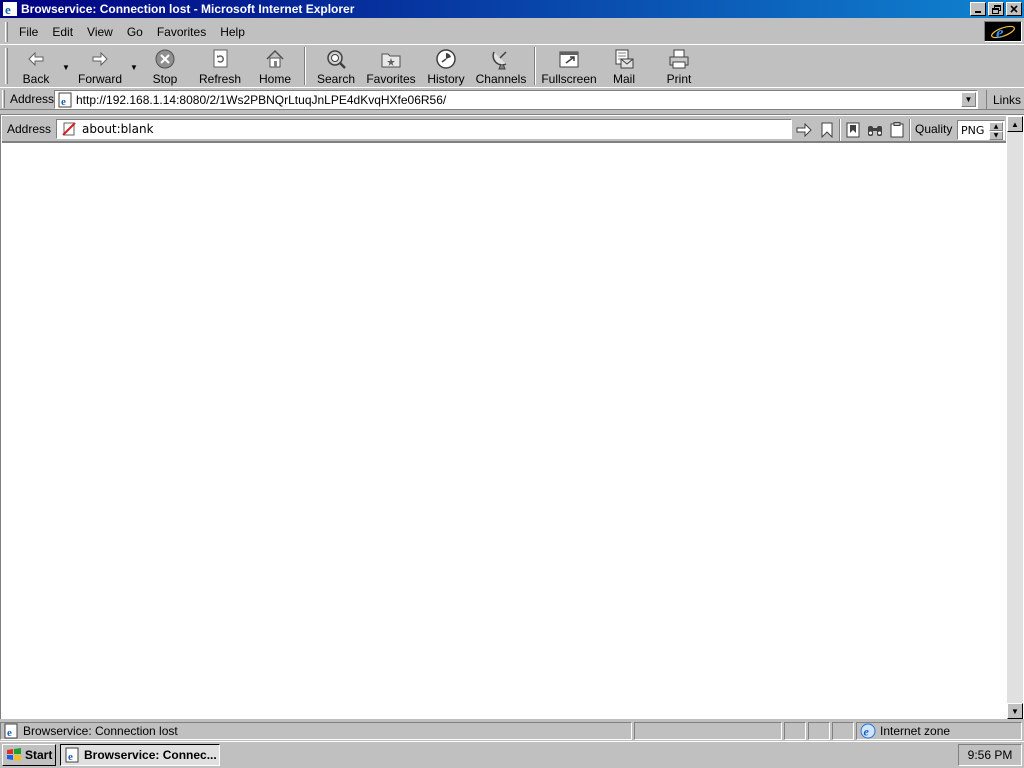  What do you see at coordinates (3, 98) in the screenshot?
I see `addressbar-grip` at bounding box center [3, 98].